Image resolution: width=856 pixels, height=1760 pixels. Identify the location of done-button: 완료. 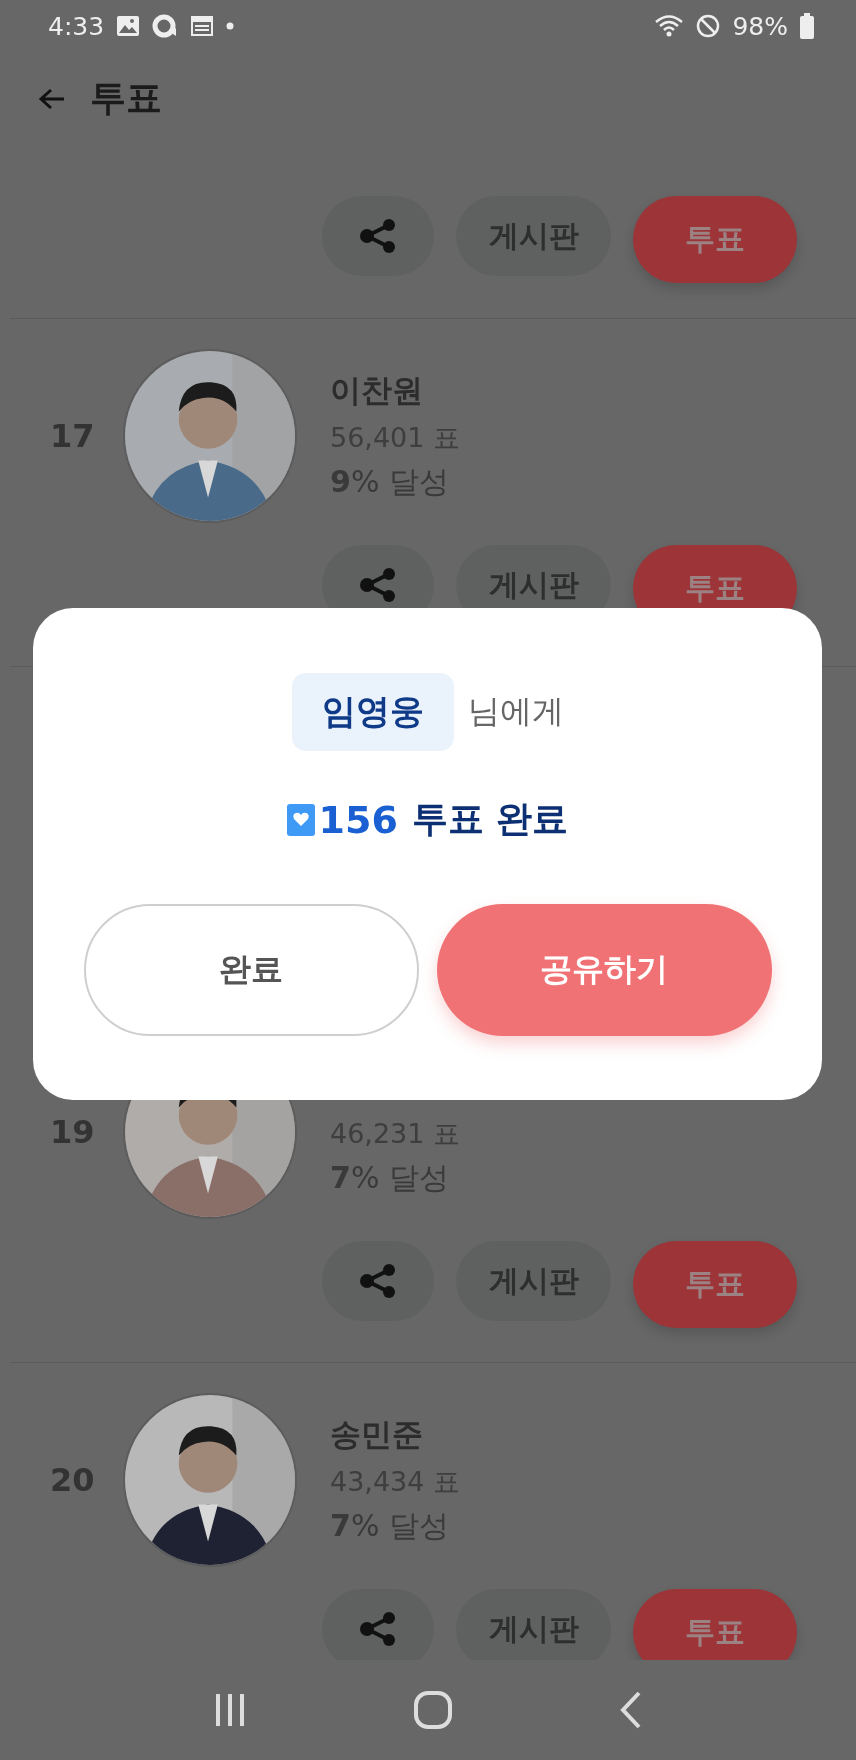
(251, 970).